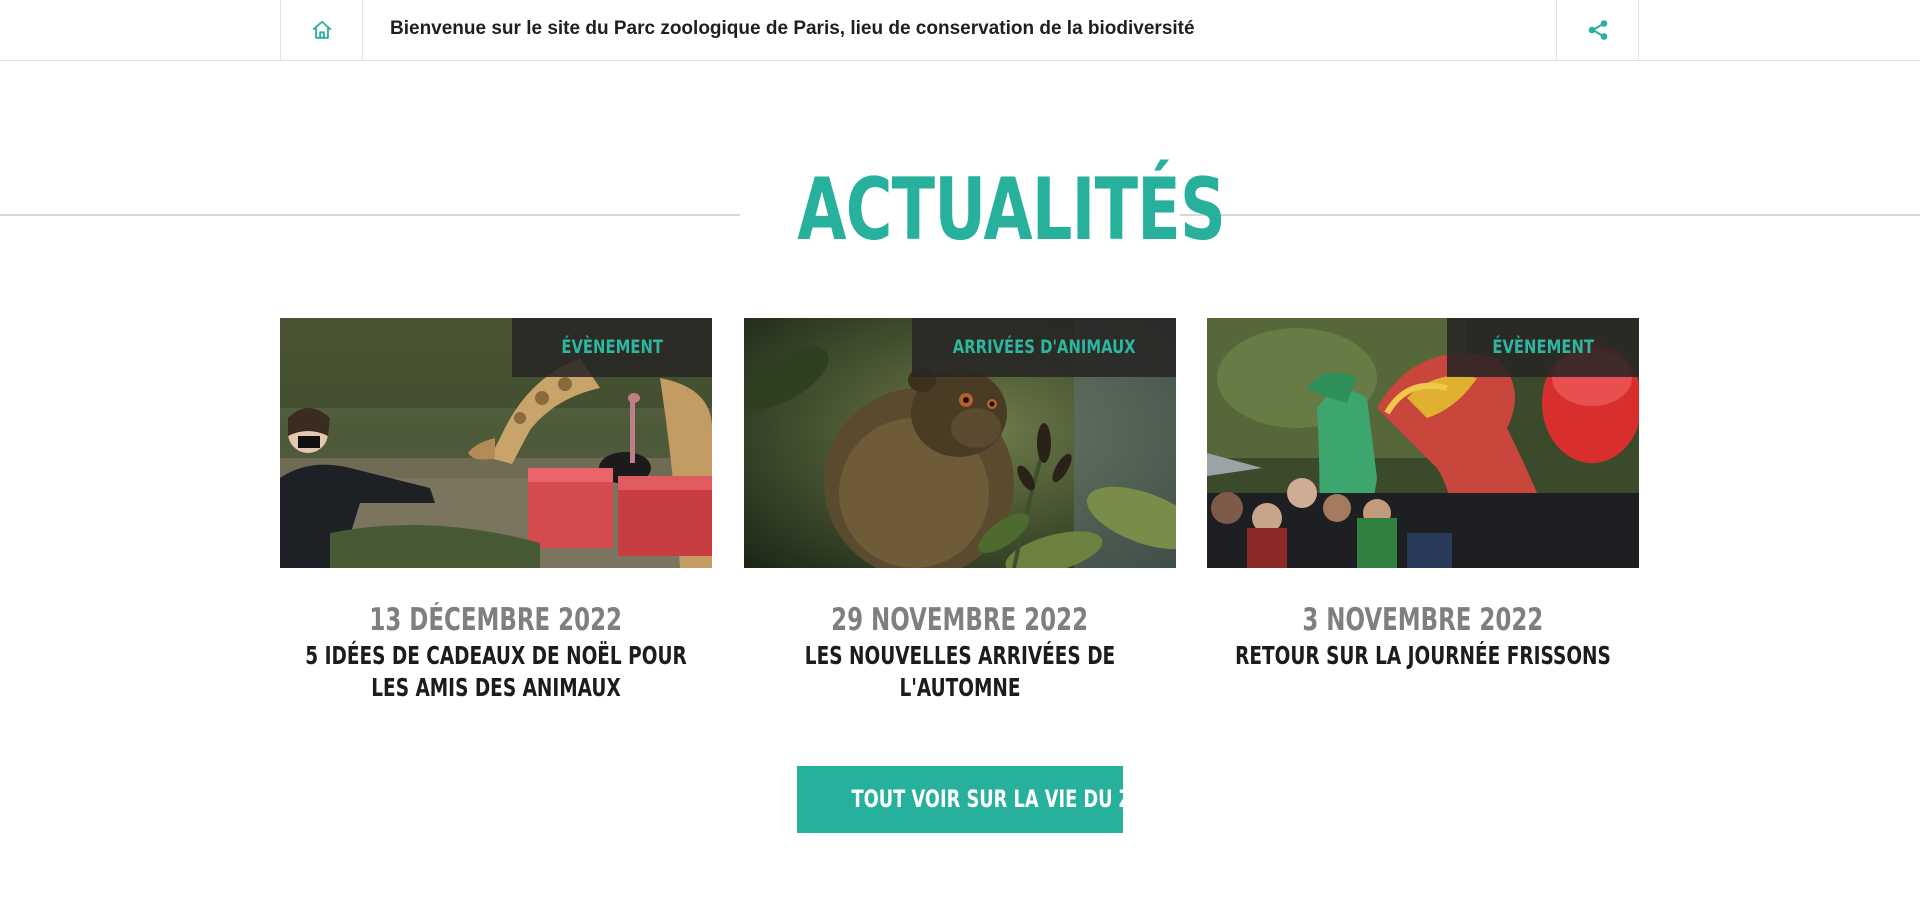 The width and height of the screenshot is (1920, 899). Describe the element at coordinates (370, 215) in the screenshot. I see `title-rule-left` at that location.